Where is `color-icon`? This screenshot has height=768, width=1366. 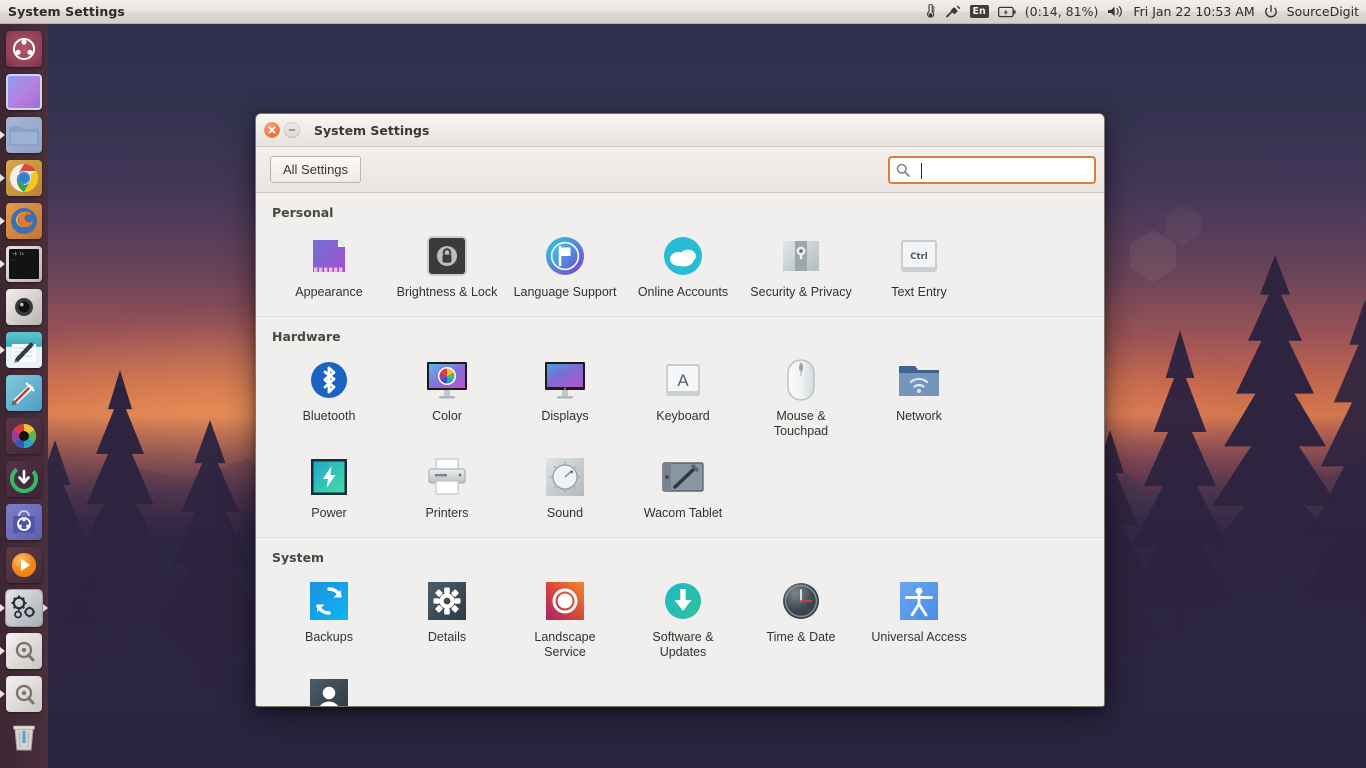 color-icon is located at coordinates (447, 380).